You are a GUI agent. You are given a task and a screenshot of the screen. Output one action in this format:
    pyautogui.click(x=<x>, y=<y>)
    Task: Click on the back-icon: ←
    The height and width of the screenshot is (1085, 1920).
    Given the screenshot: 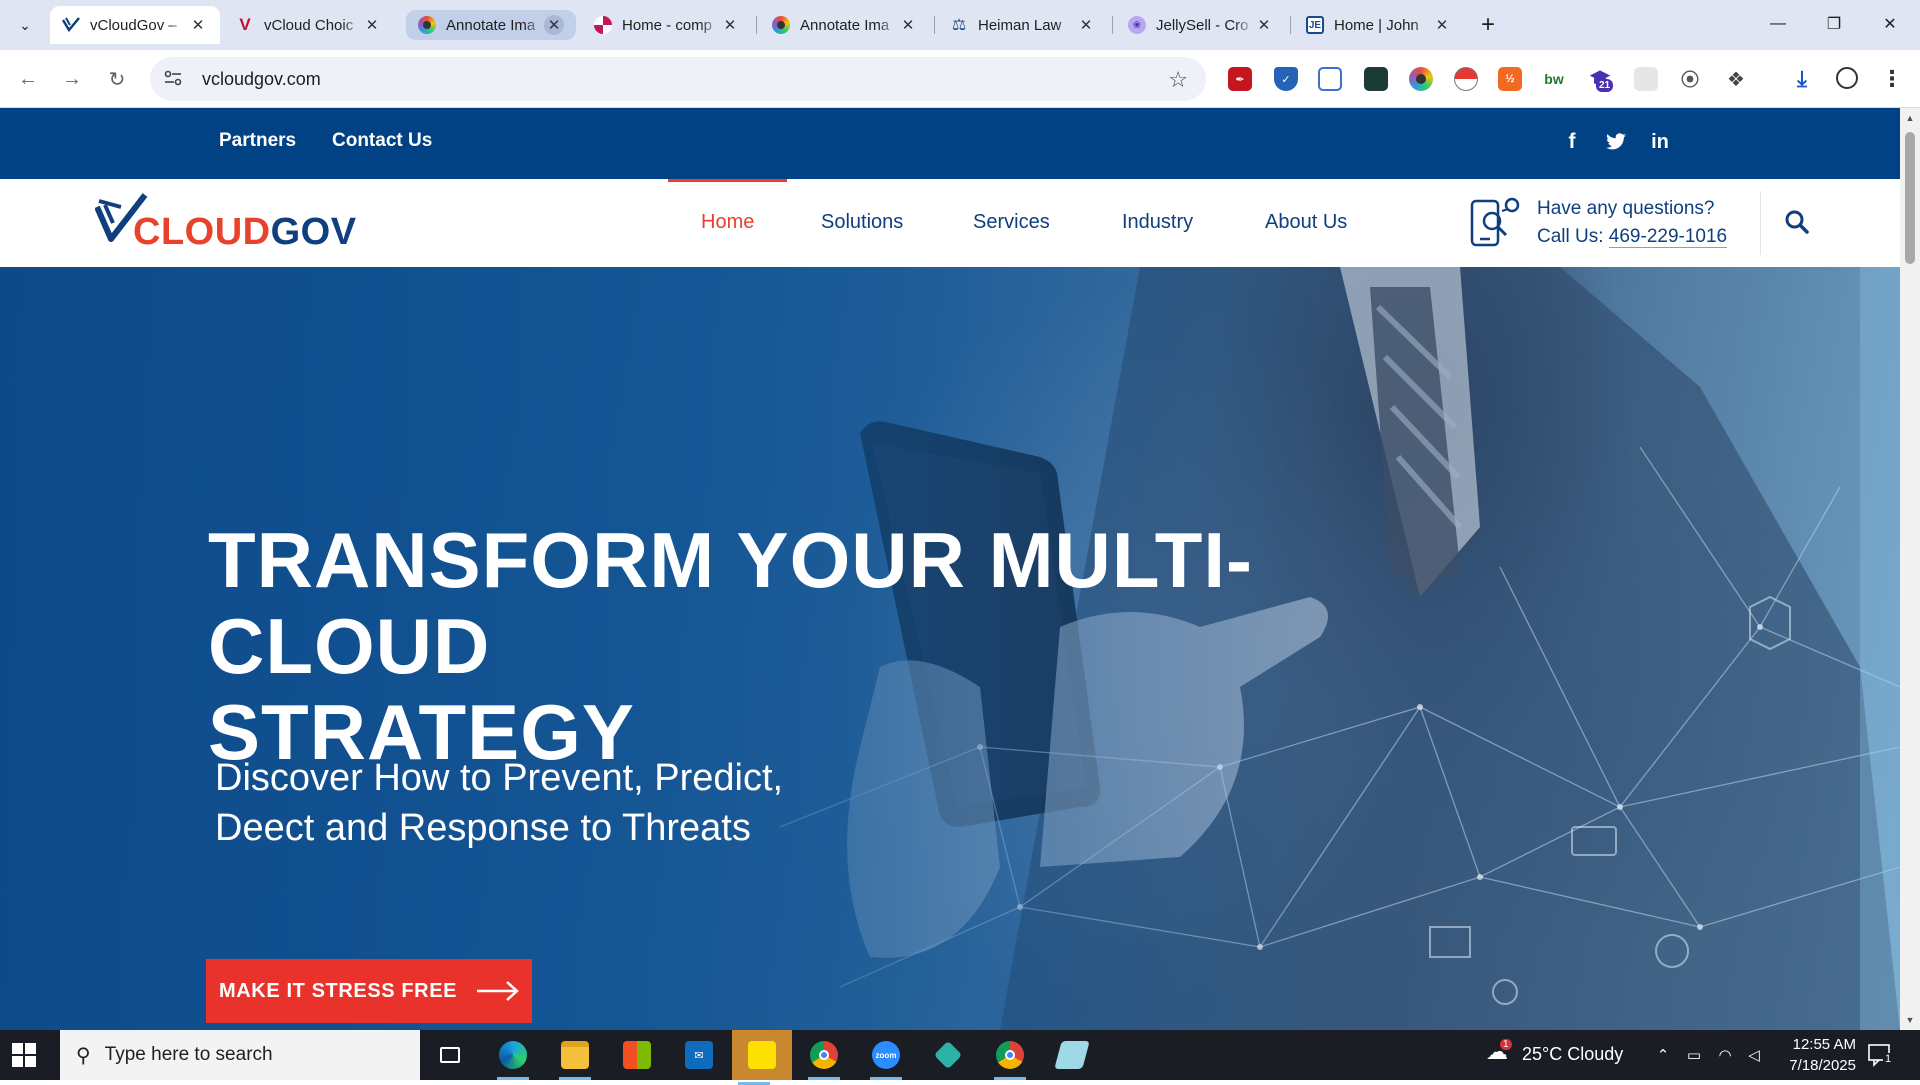 What is the action you would take?
    pyautogui.click(x=28, y=79)
    